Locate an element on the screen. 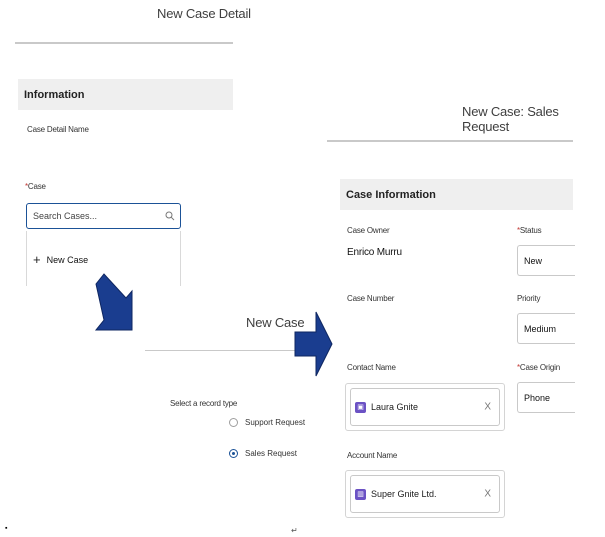  panel1-title: New Case Detail is located at coordinates (204, 13).